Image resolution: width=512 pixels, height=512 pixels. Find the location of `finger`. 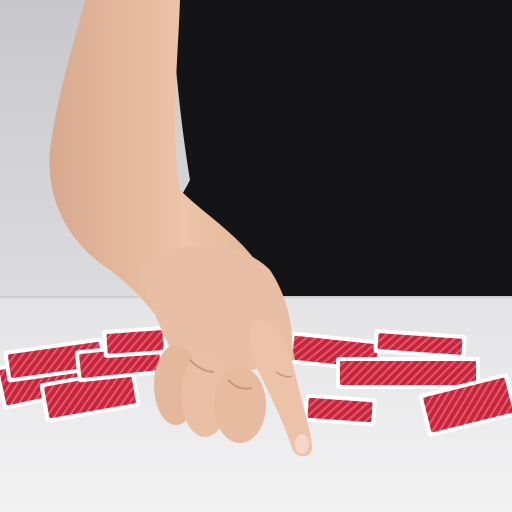

finger is located at coordinates (240, 405).